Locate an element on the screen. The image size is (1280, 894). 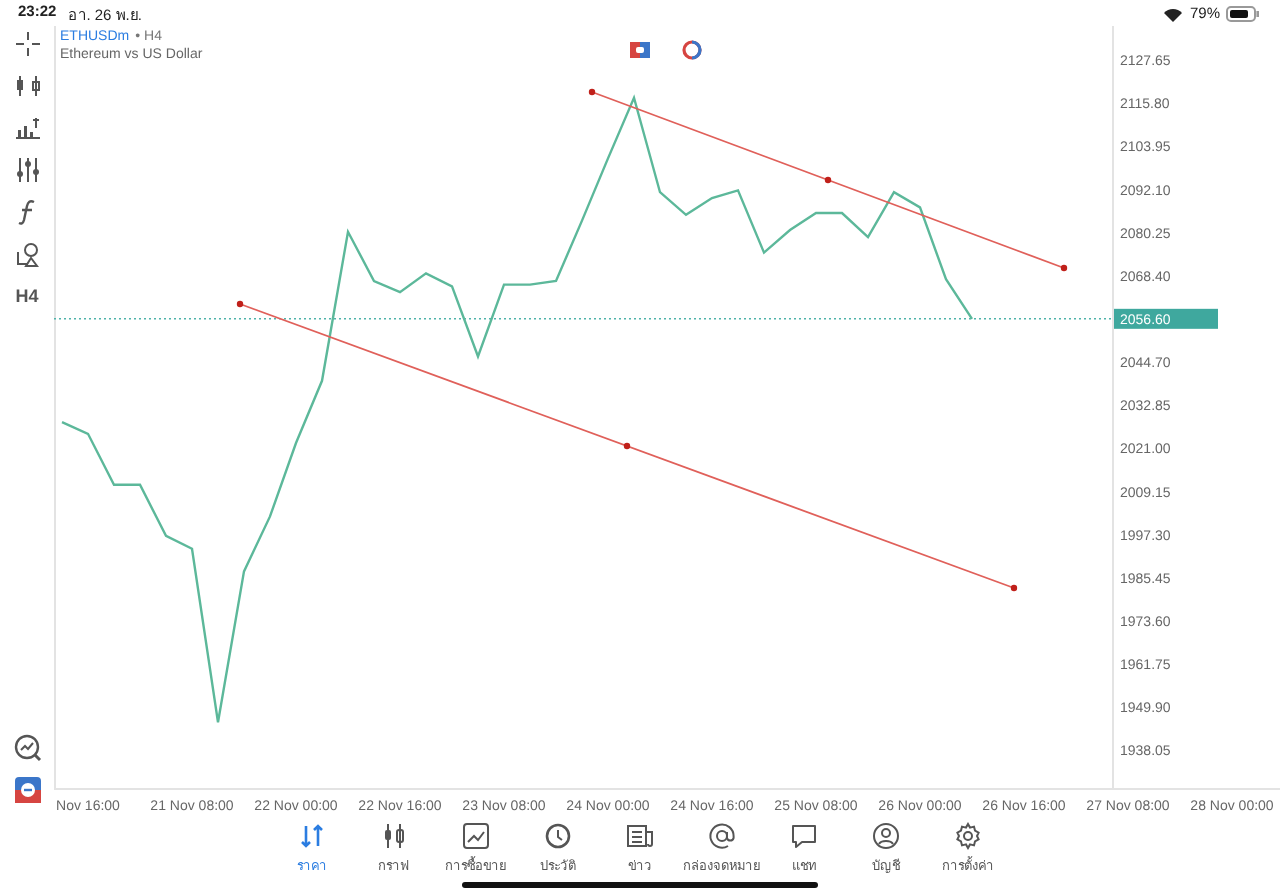
sort-arrows-icon is located at coordinates (312, 836).